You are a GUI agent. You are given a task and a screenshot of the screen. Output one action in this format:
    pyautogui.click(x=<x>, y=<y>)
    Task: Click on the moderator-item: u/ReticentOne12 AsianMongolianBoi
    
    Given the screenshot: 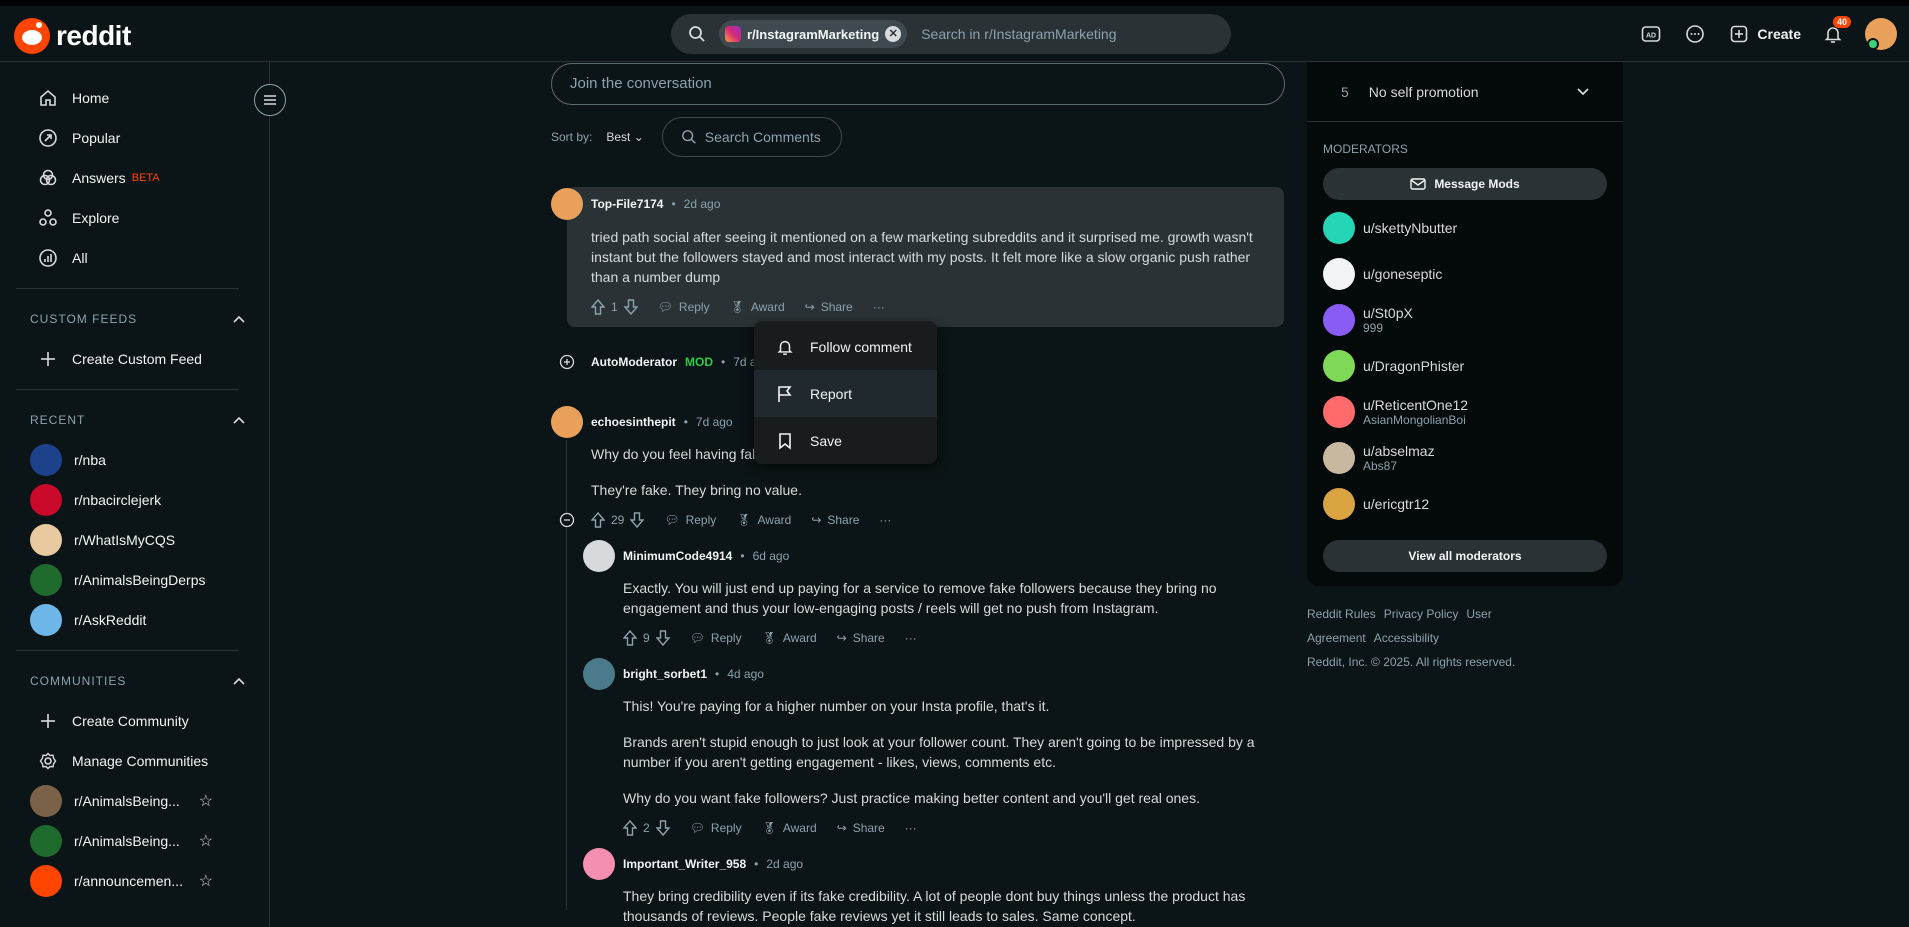 What is the action you would take?
    pyautogui.click(x=1465, y=412)
    